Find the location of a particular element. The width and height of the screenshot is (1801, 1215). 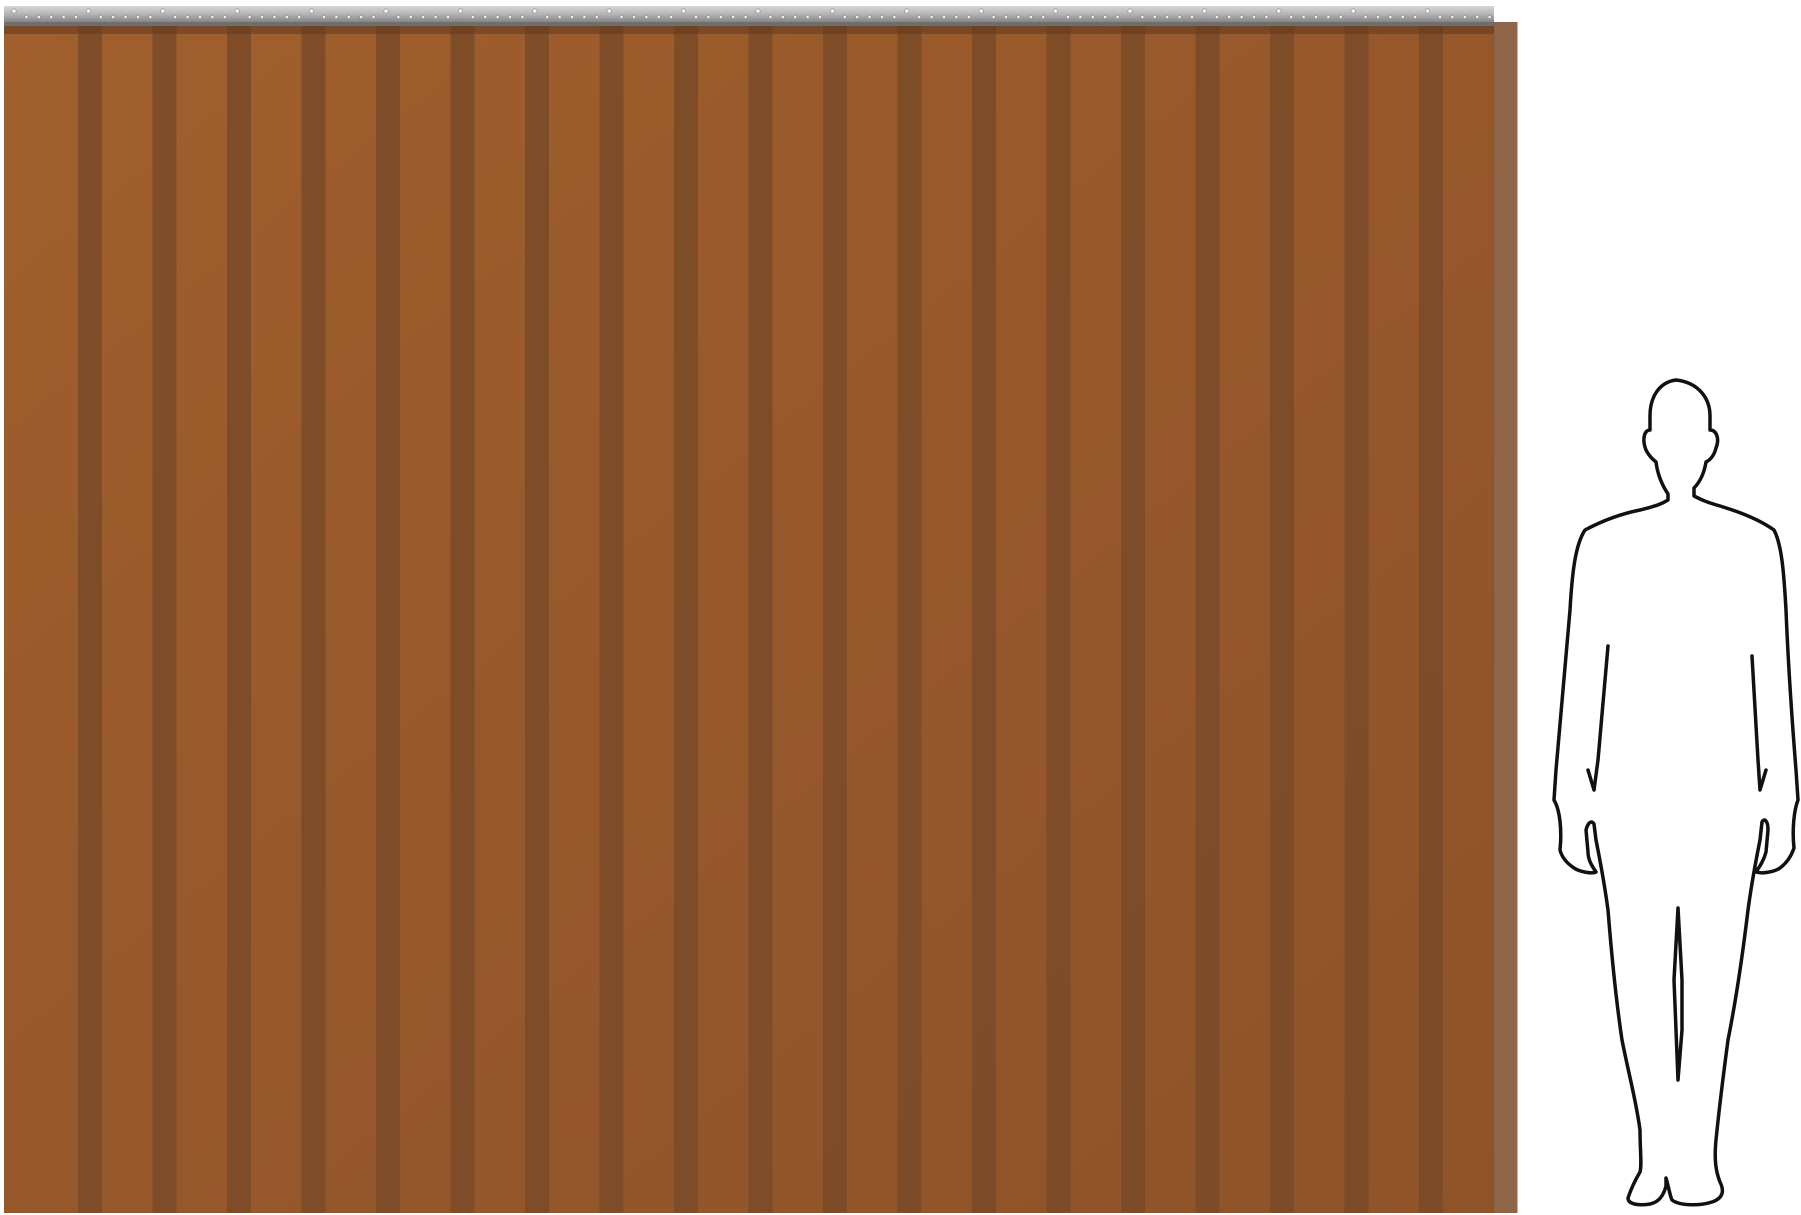

mounting-rail is located at coordinates (749, 16).